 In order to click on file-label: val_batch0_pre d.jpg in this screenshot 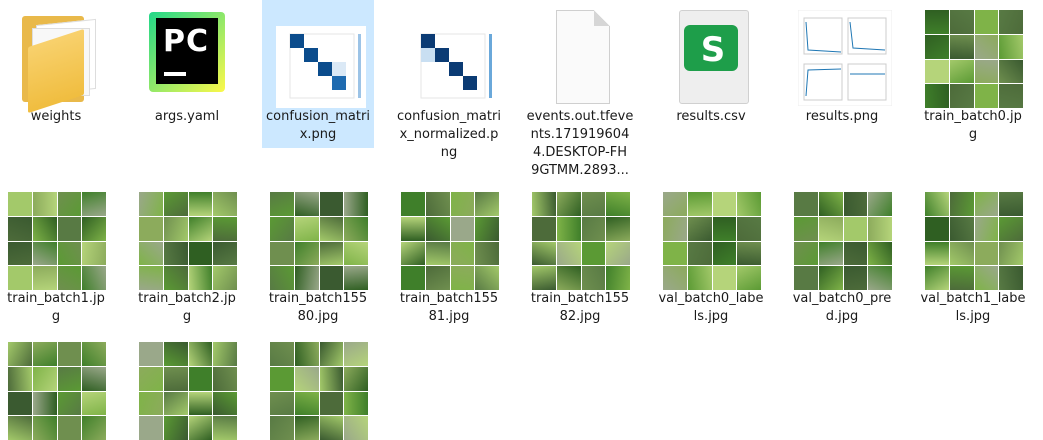, I will do `click(842, 307)`.